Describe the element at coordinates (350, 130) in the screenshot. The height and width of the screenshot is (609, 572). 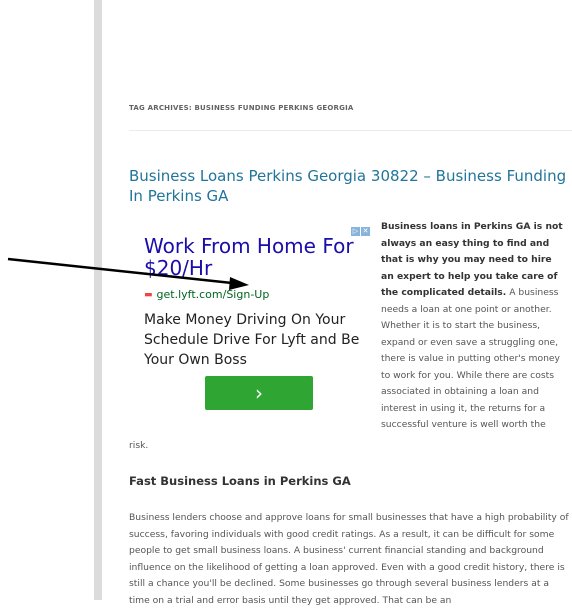
I see `header-divider` at that location.